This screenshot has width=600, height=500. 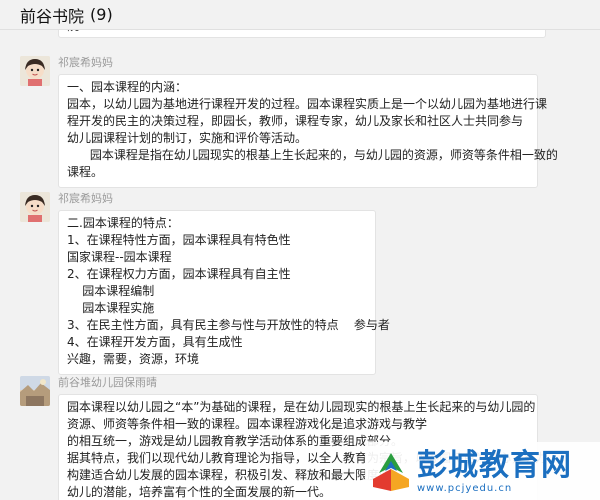 I want to click on message-line: 程开发的民主的决策过程，即园长，教师，课程专家，幼儿及家长和社区人士共同参与, so click(x=295, y=121).